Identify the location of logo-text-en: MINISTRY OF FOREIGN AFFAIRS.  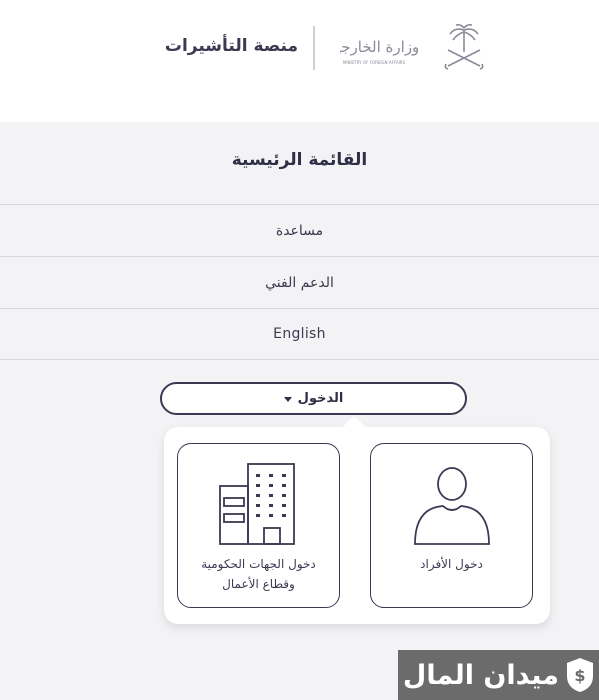
(374, 62).